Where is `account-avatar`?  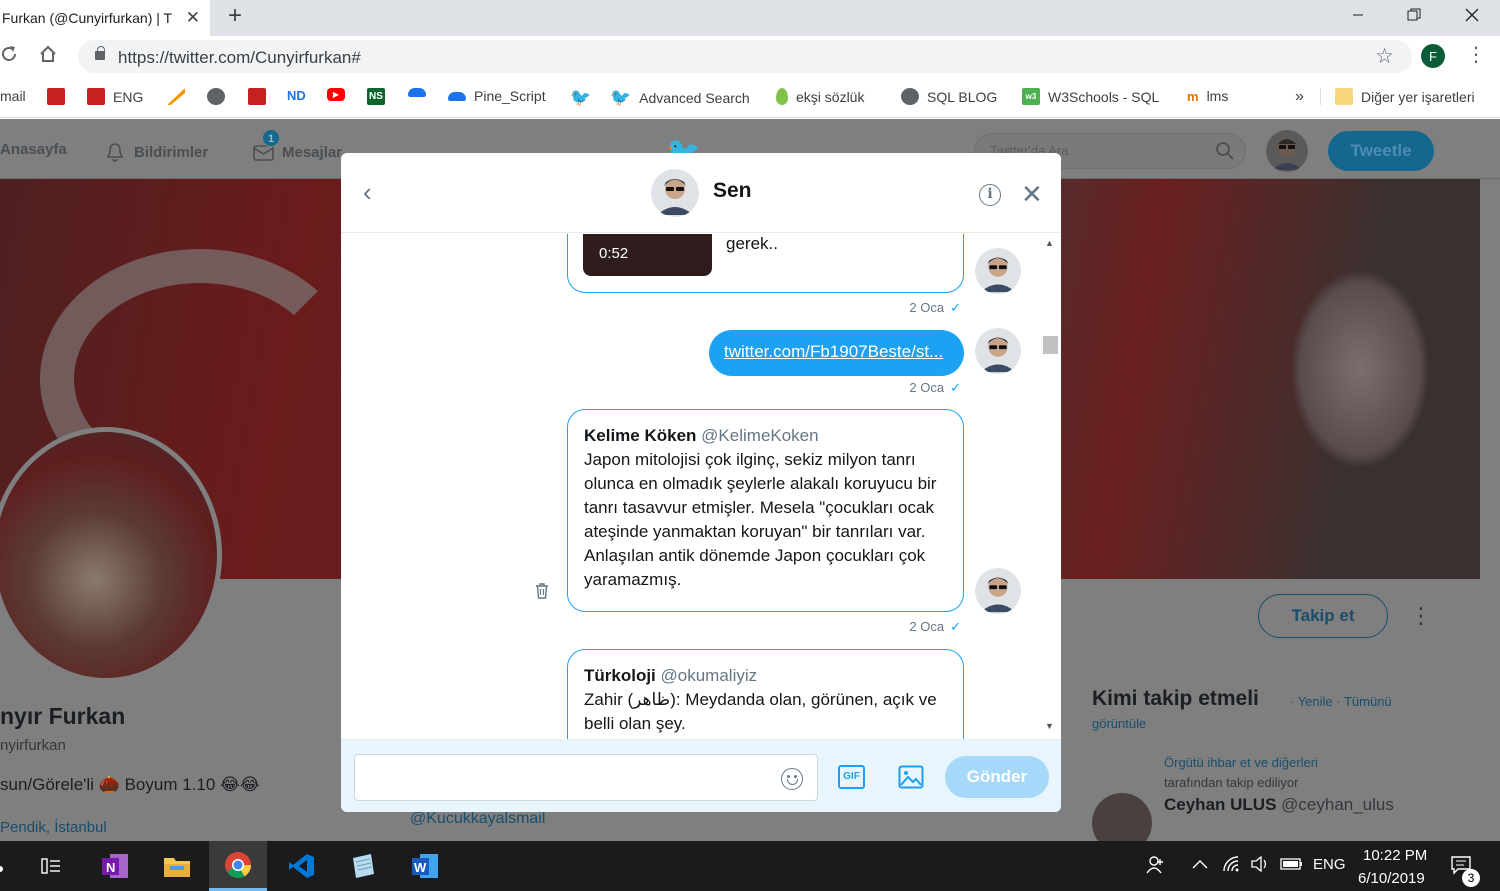
account-avatar is located at coordinates (1287, 151).